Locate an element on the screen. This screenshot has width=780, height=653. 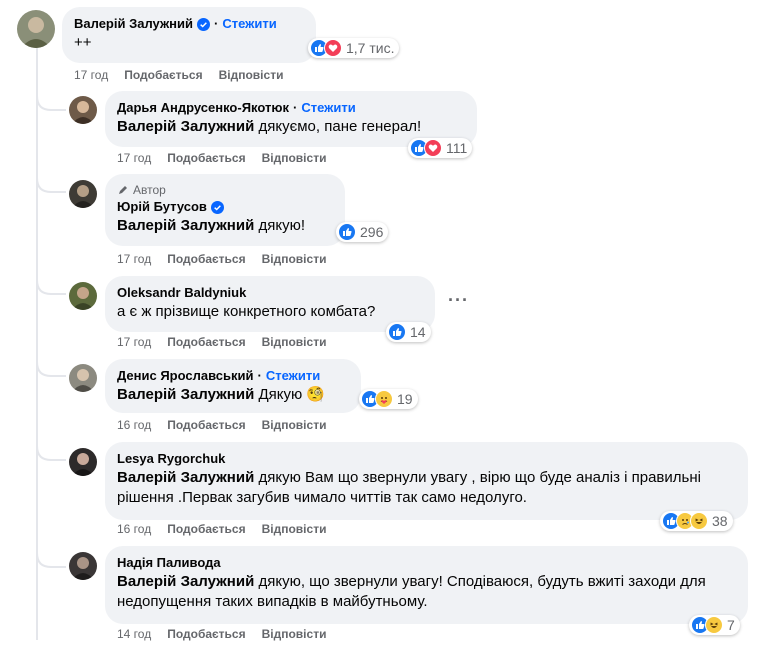
commenter-name: Дарья Андрусенко-Якотюк is located at coordinates (203, 108).